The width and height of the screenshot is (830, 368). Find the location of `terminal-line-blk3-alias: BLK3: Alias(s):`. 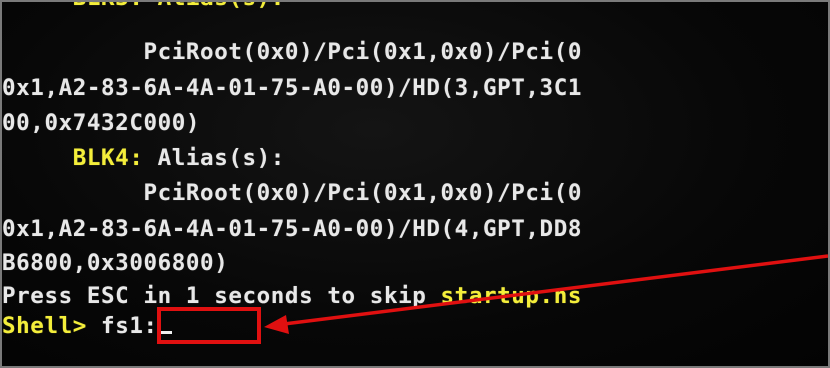

terminal-line-blk3-alias: BLK3: Alias(s): is located at coordinates (143, 11).